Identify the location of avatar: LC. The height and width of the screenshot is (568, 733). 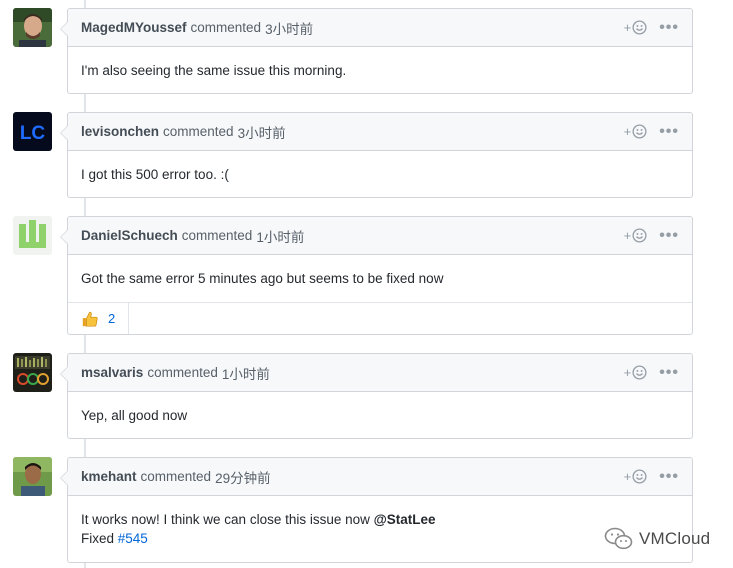
(32, 131).